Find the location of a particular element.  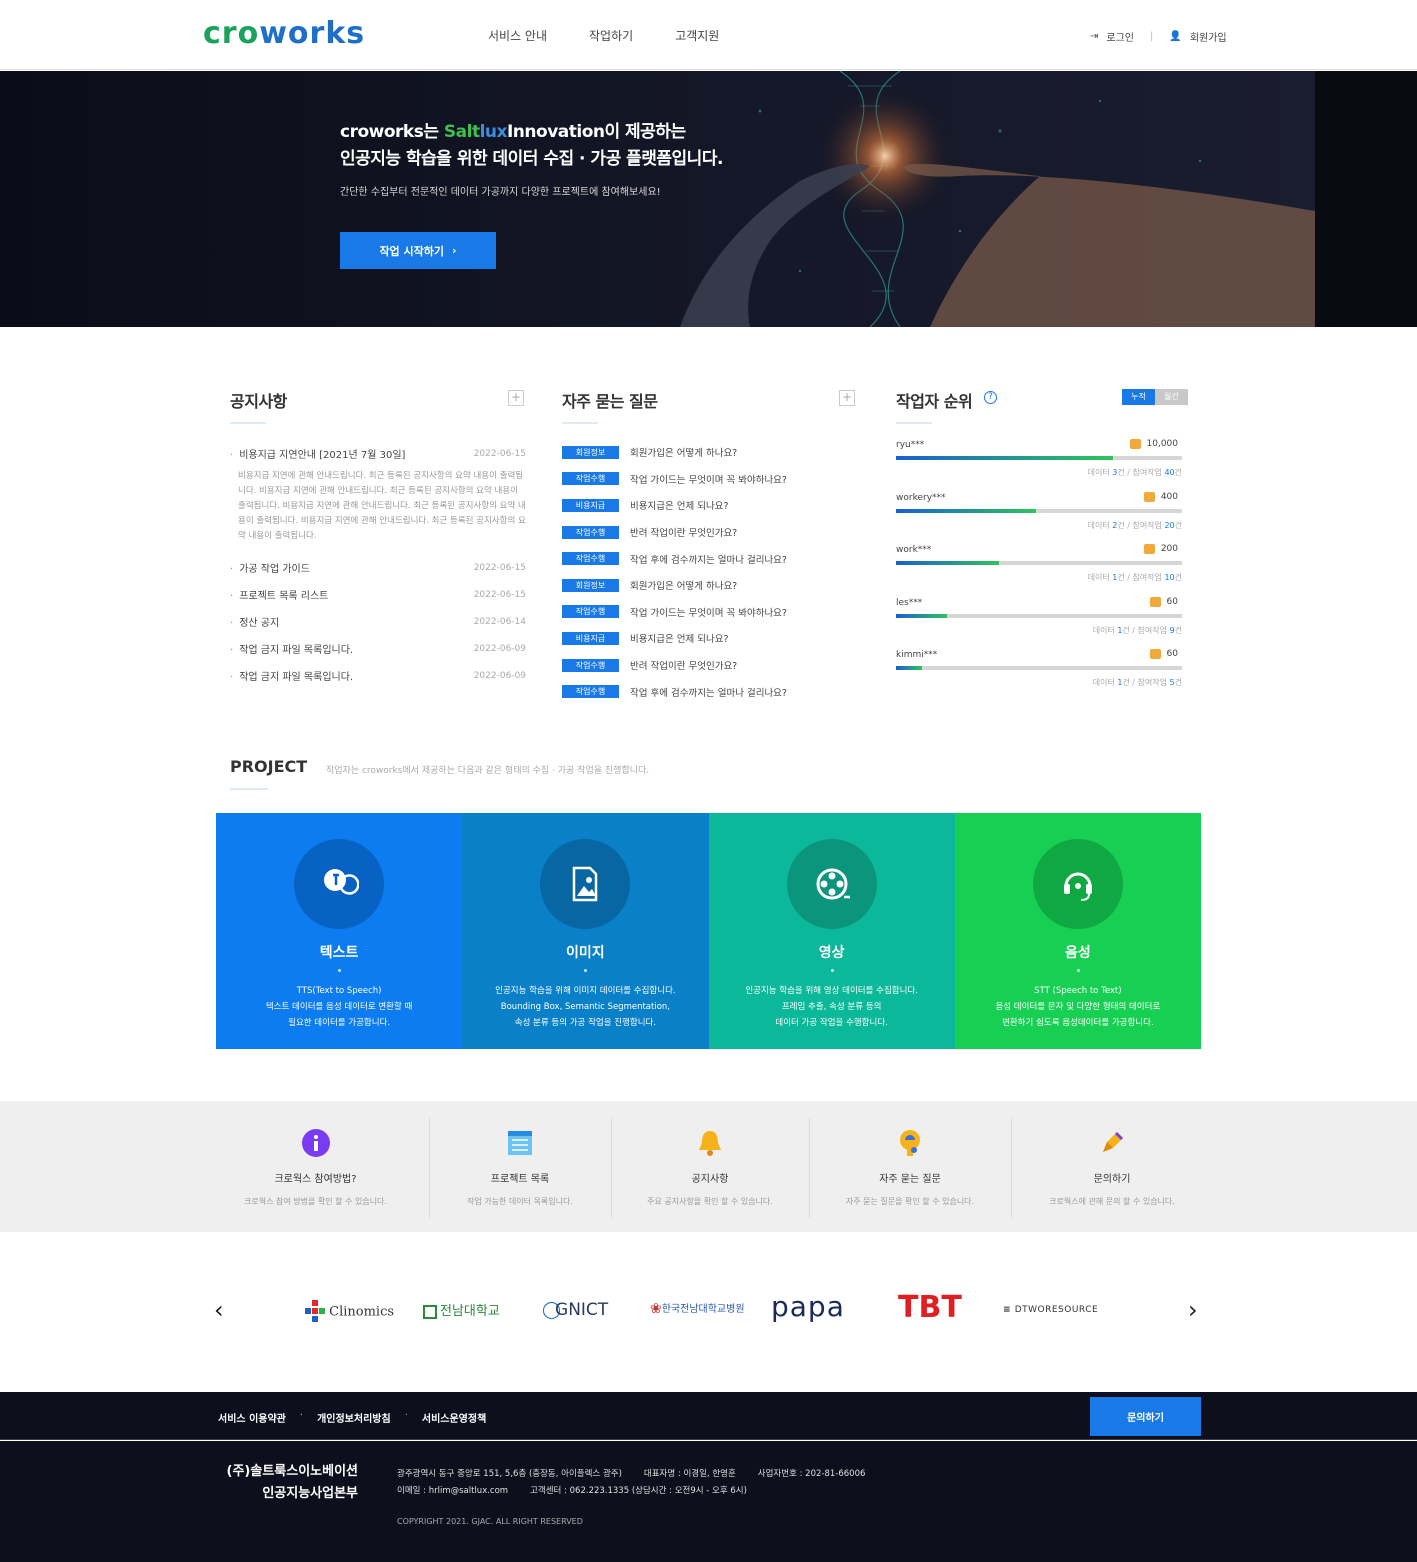

worker-stats: 데이터 1건 / 참여작업 10건 is located at coordinates (1135, 577).